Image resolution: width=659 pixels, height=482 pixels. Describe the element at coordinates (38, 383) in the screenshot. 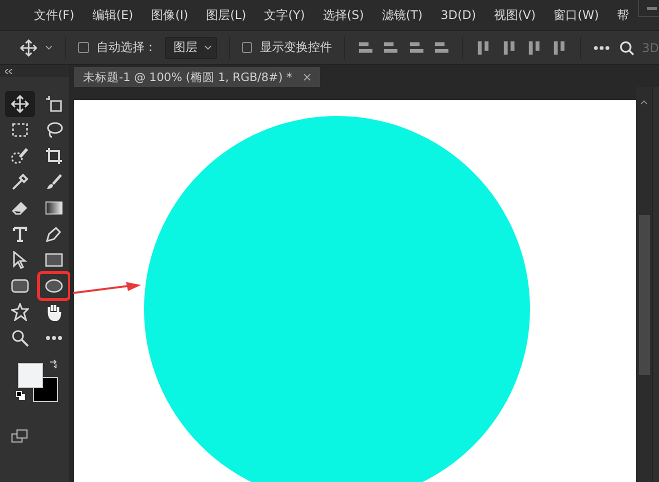

I see `color-swatches-icon` at that location.